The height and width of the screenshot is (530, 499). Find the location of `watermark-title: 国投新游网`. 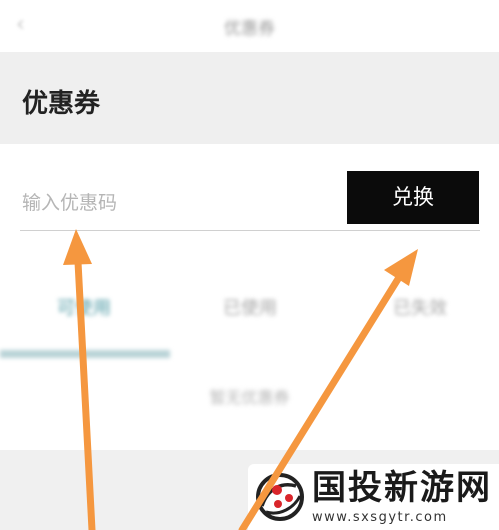

watermark-title: 国投新游网 is located at coordinates (402, 488).